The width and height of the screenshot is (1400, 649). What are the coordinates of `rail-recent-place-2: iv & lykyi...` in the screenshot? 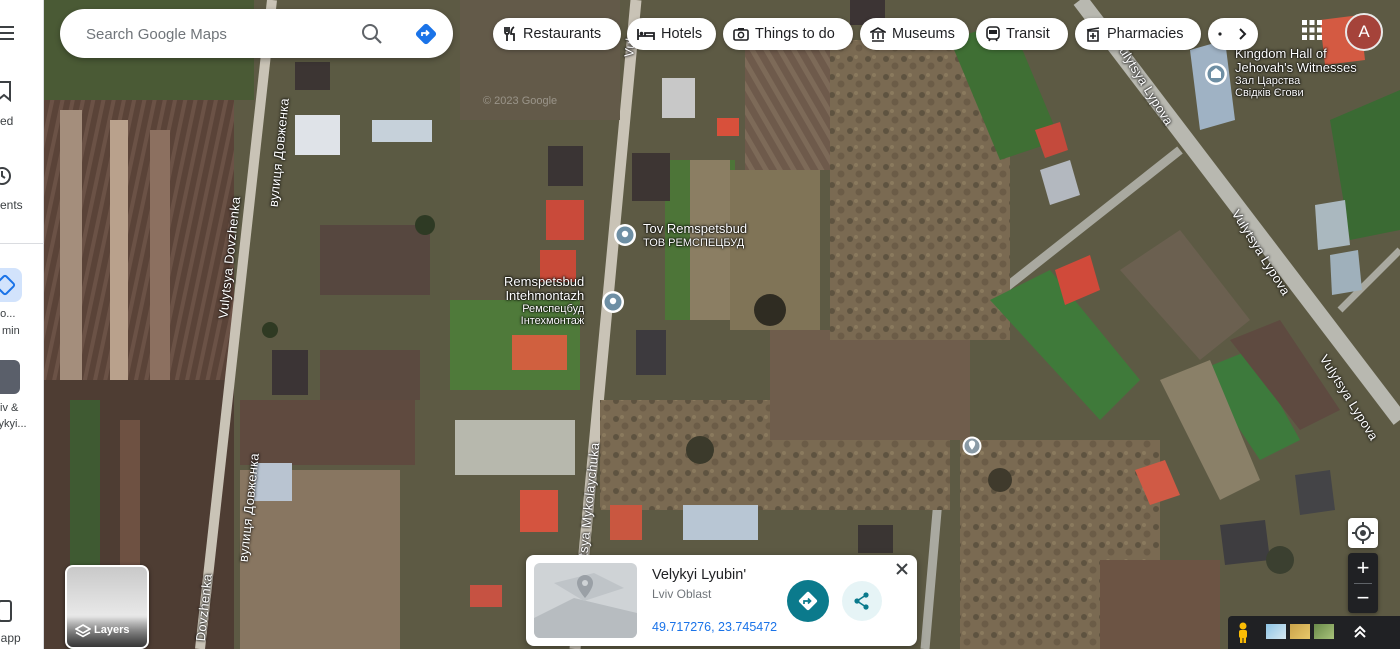 It's located at (21, 397).